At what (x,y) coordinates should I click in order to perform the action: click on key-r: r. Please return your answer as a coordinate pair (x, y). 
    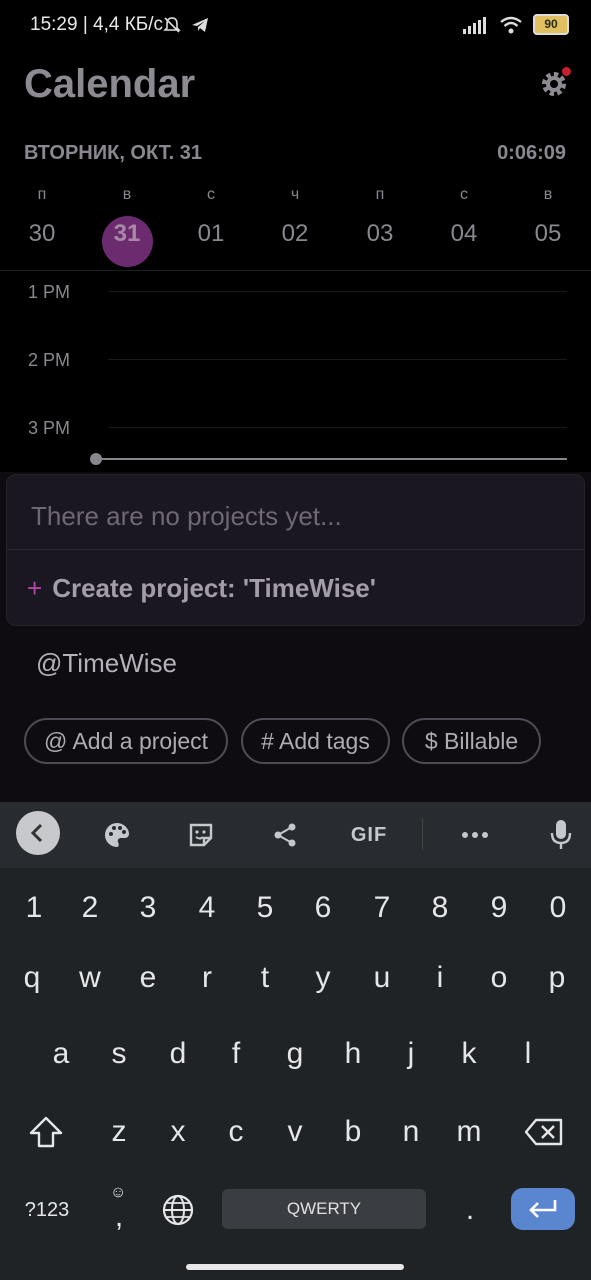
    Looking at the image, I should click on (207, 978).